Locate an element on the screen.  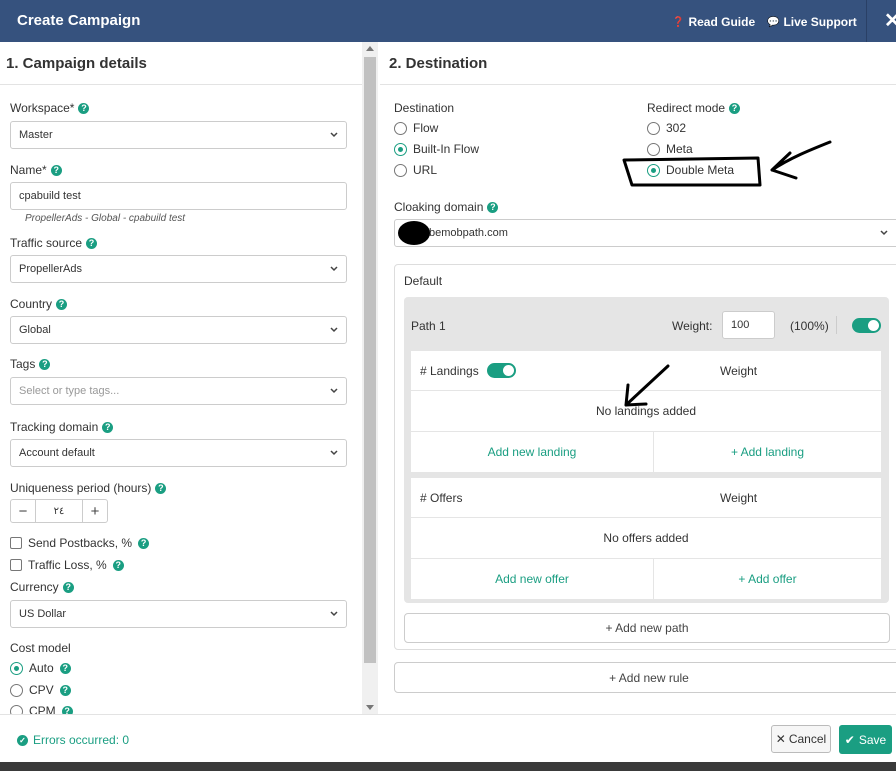
country-select: Global is located at coordinates (178, 330).